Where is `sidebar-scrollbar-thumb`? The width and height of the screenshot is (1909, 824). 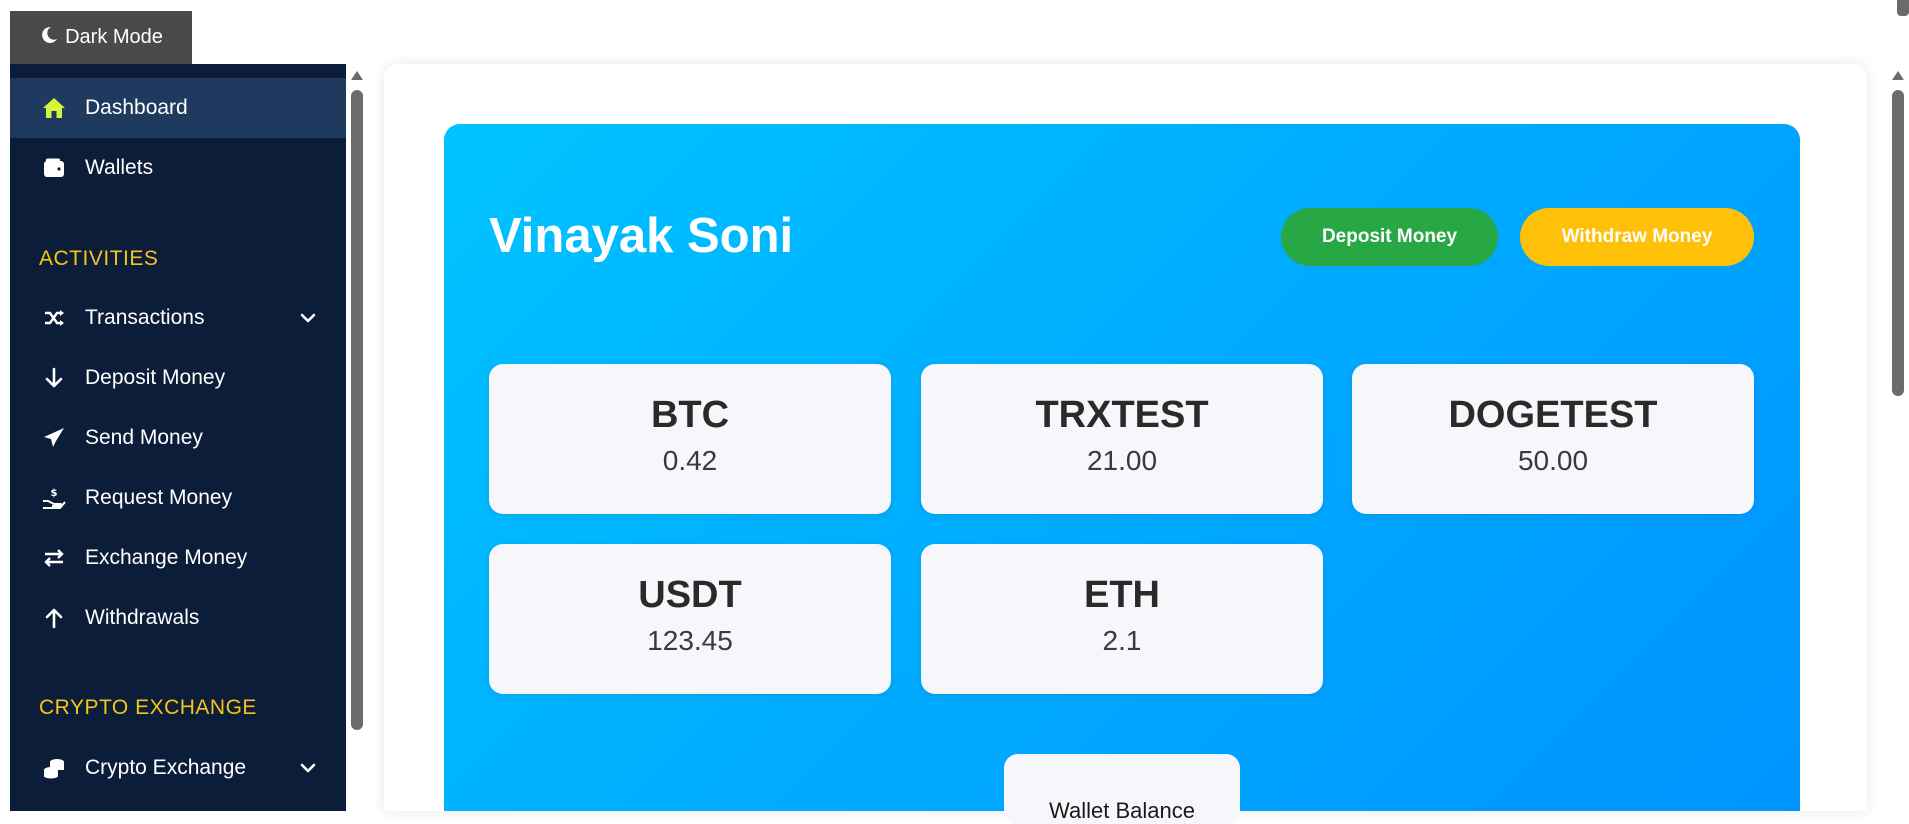
sidebar-scrollbar-thumb is located at coordinates (357, 410).